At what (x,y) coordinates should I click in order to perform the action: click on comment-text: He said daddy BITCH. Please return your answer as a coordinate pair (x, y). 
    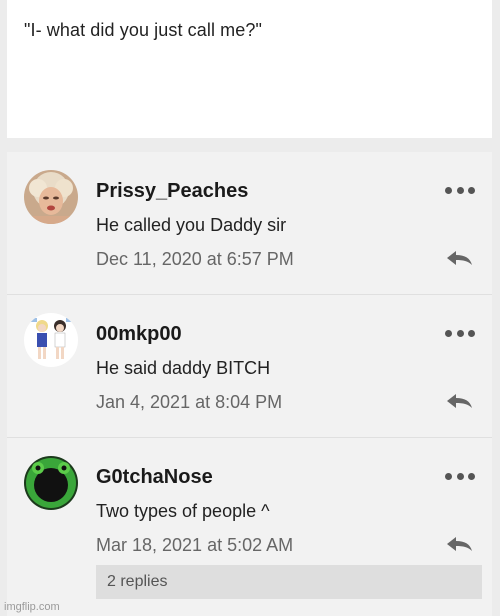
    Looking at the image, I should click on (183, 368).